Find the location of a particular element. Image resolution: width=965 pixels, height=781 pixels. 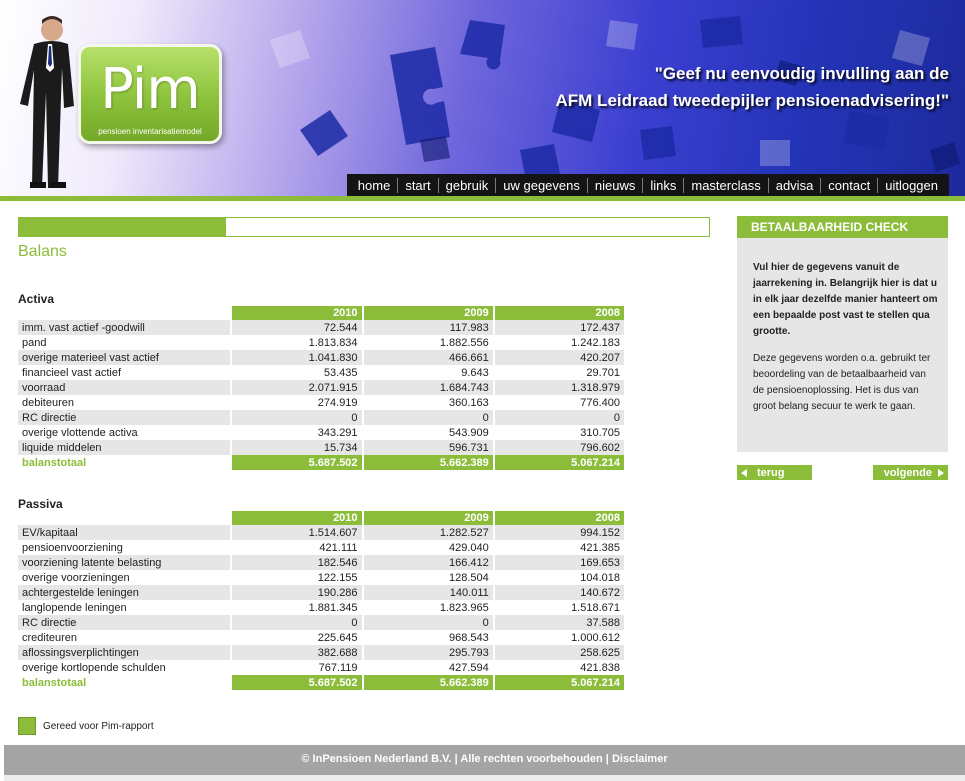

value-cell-2008: 421.385 is located at coordinates (558, 547).